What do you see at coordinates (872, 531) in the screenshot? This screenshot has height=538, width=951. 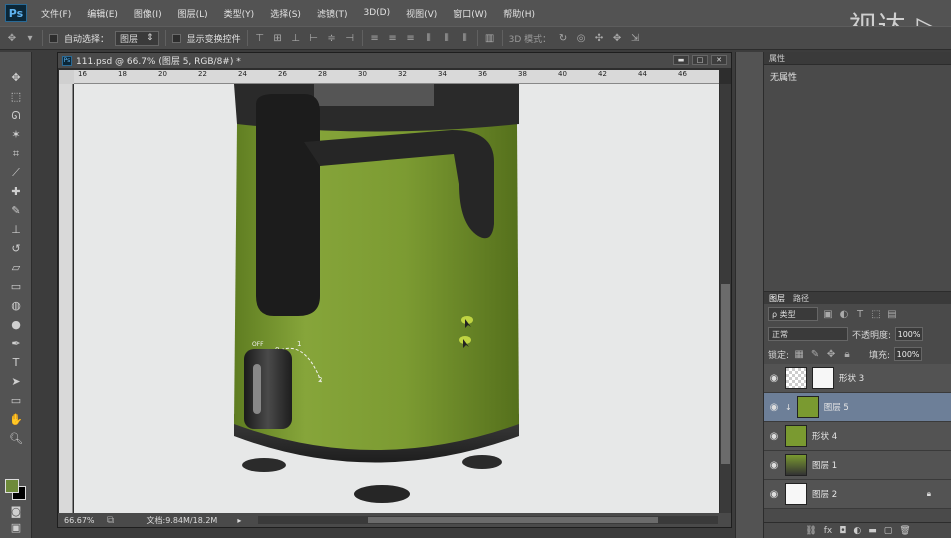 I see `new-group-icon: ▬` at bounding box center [872, 531].